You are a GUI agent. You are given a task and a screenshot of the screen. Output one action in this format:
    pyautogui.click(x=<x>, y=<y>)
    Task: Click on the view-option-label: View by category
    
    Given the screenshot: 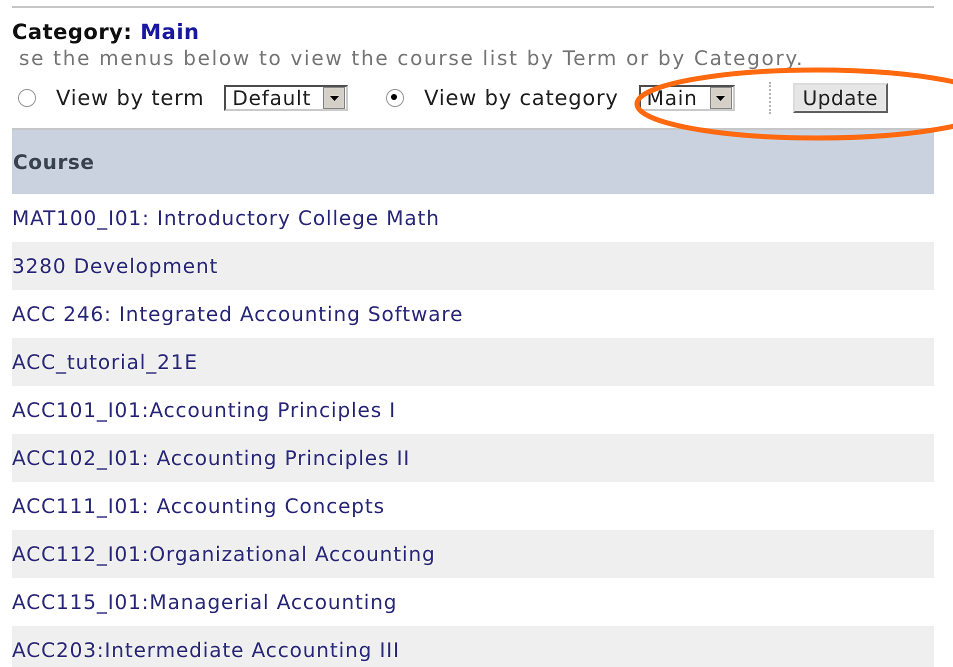 What is the action you would take?
    pyautogui.click(x=521, y=98)
    